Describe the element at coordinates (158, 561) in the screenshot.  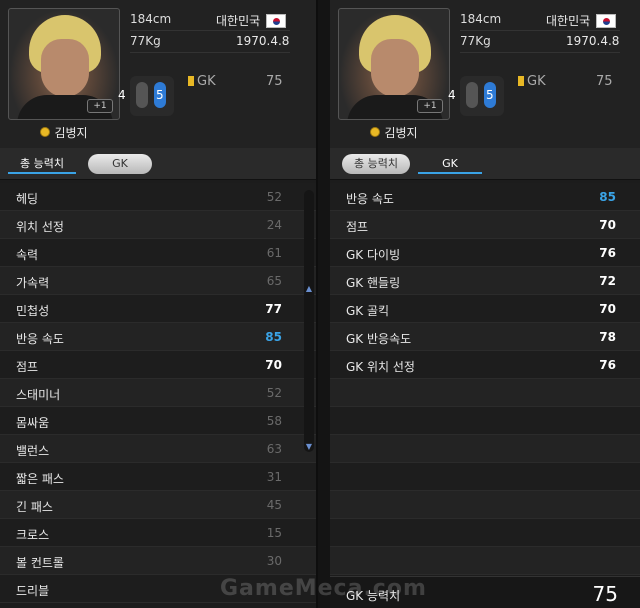
I see `stat-row: 볼 컨트롤 30` at that location.